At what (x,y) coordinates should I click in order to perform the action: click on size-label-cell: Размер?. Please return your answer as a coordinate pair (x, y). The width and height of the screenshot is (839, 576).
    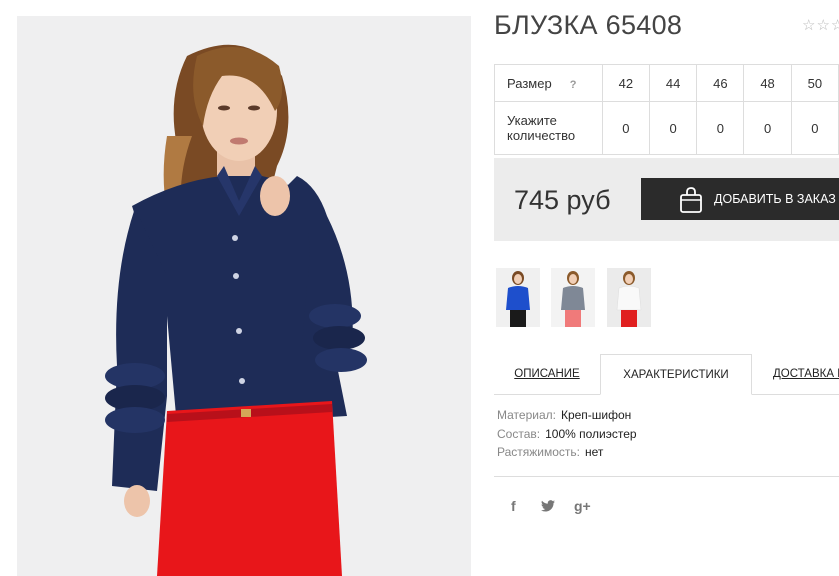
    Looking at the image, I should click on (548, 83).